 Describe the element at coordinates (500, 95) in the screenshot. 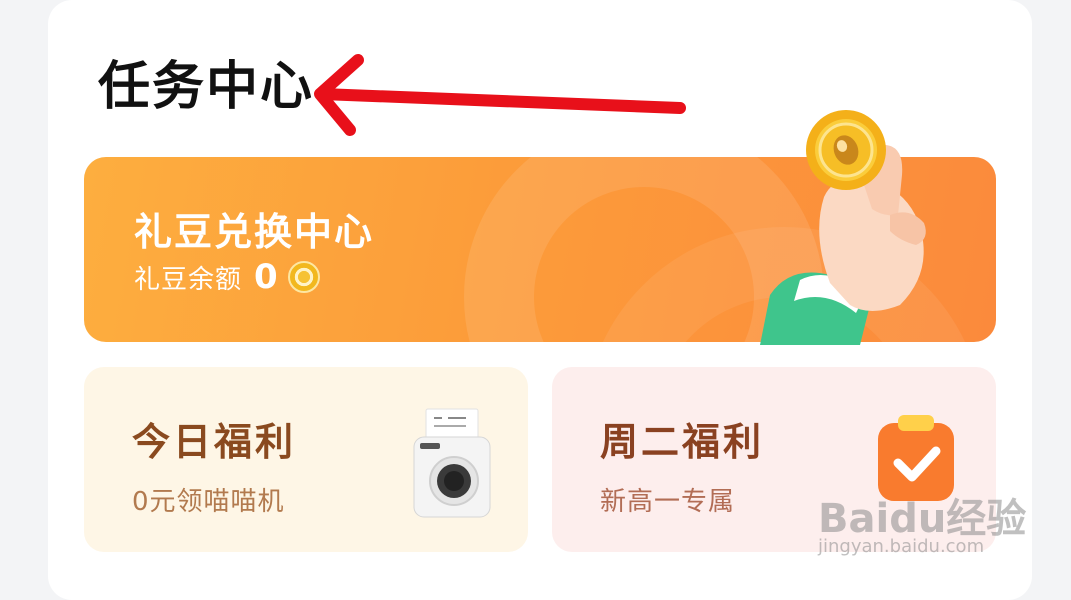

I see `annotation-arrow-icon` at that location.